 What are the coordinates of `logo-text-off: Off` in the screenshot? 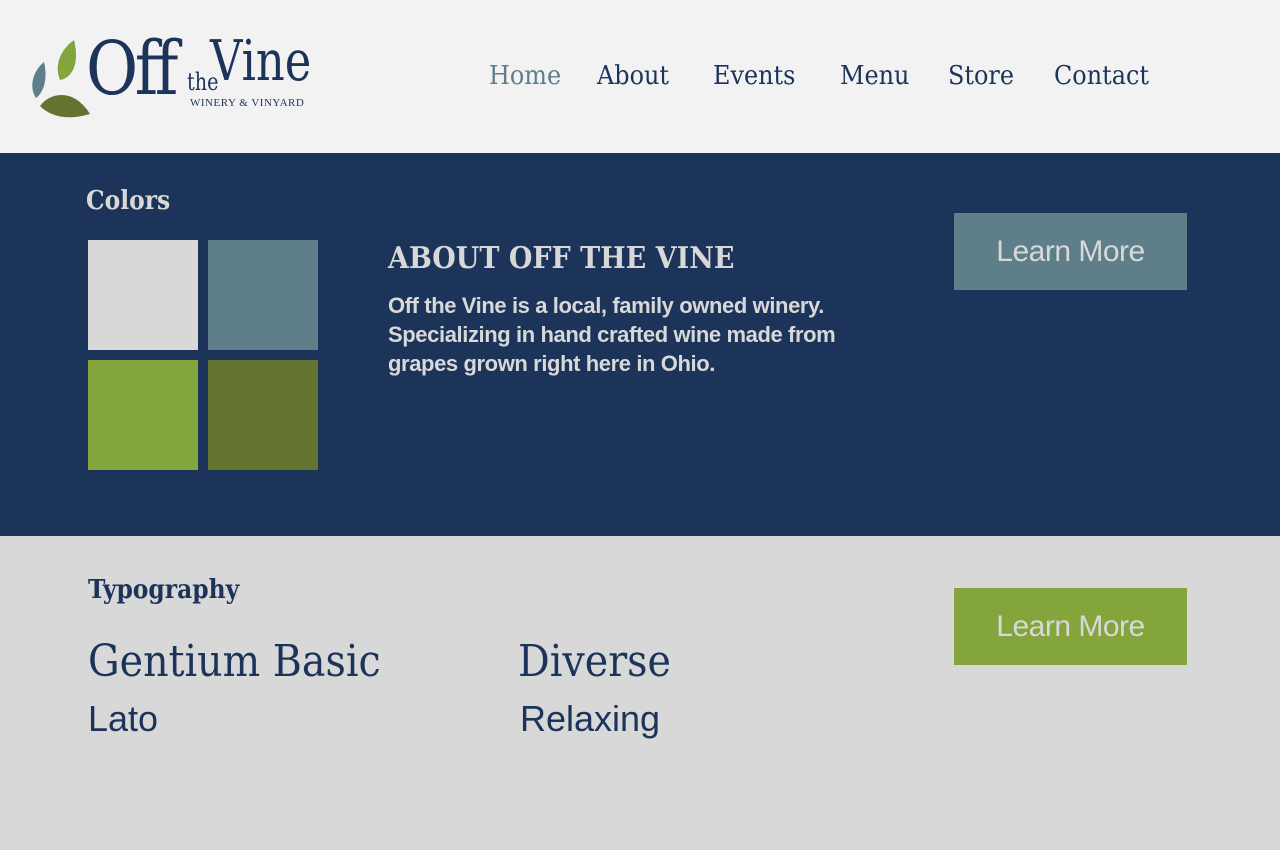 It's located at (132, 69).